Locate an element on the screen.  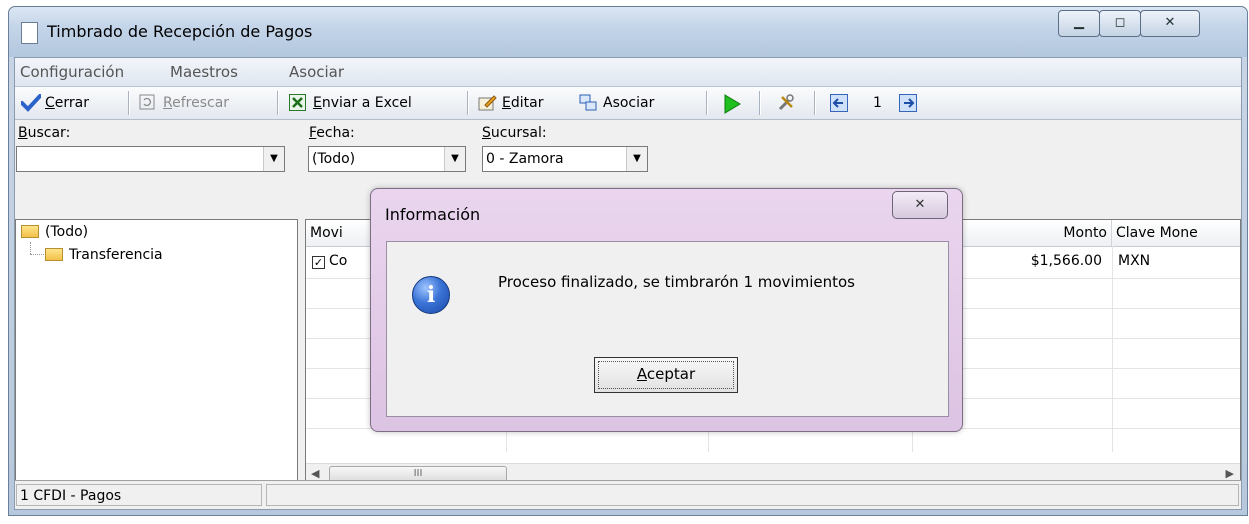
play-icon is located at coordinates (732, 104).